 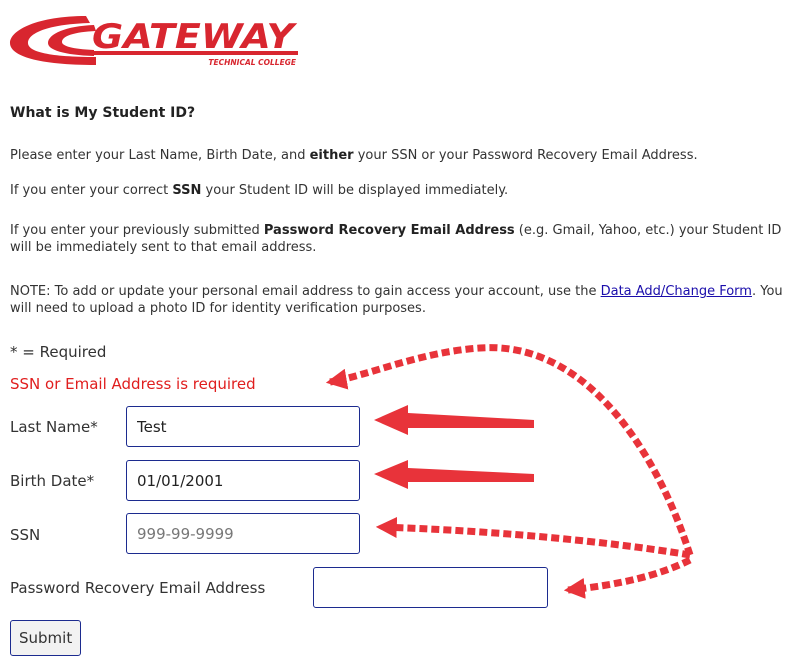 What do you see at coordinates (25, 535) in the screenshot?
I see `ssn-label: SSN` at bounding box center [25, 535].